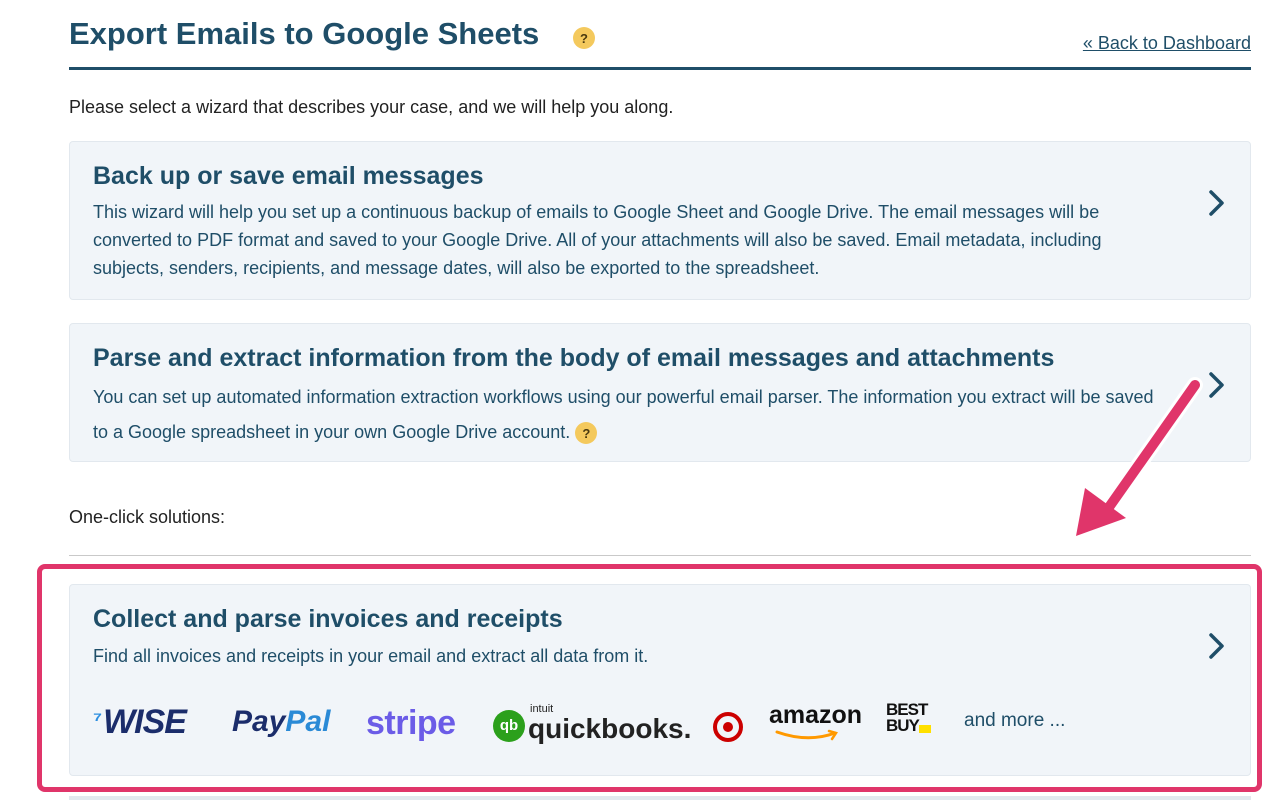 The image size is (1280, 800). I want to click on back-to-dashboard-link: « Back to Dashboard, so click(1167, 43).